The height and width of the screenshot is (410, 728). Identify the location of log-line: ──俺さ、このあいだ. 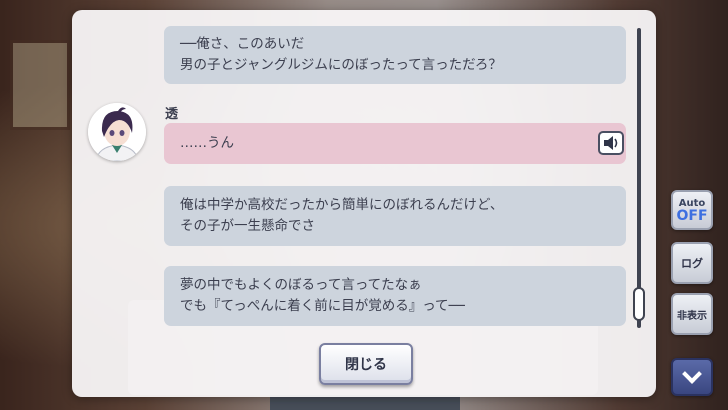
(242, 44).